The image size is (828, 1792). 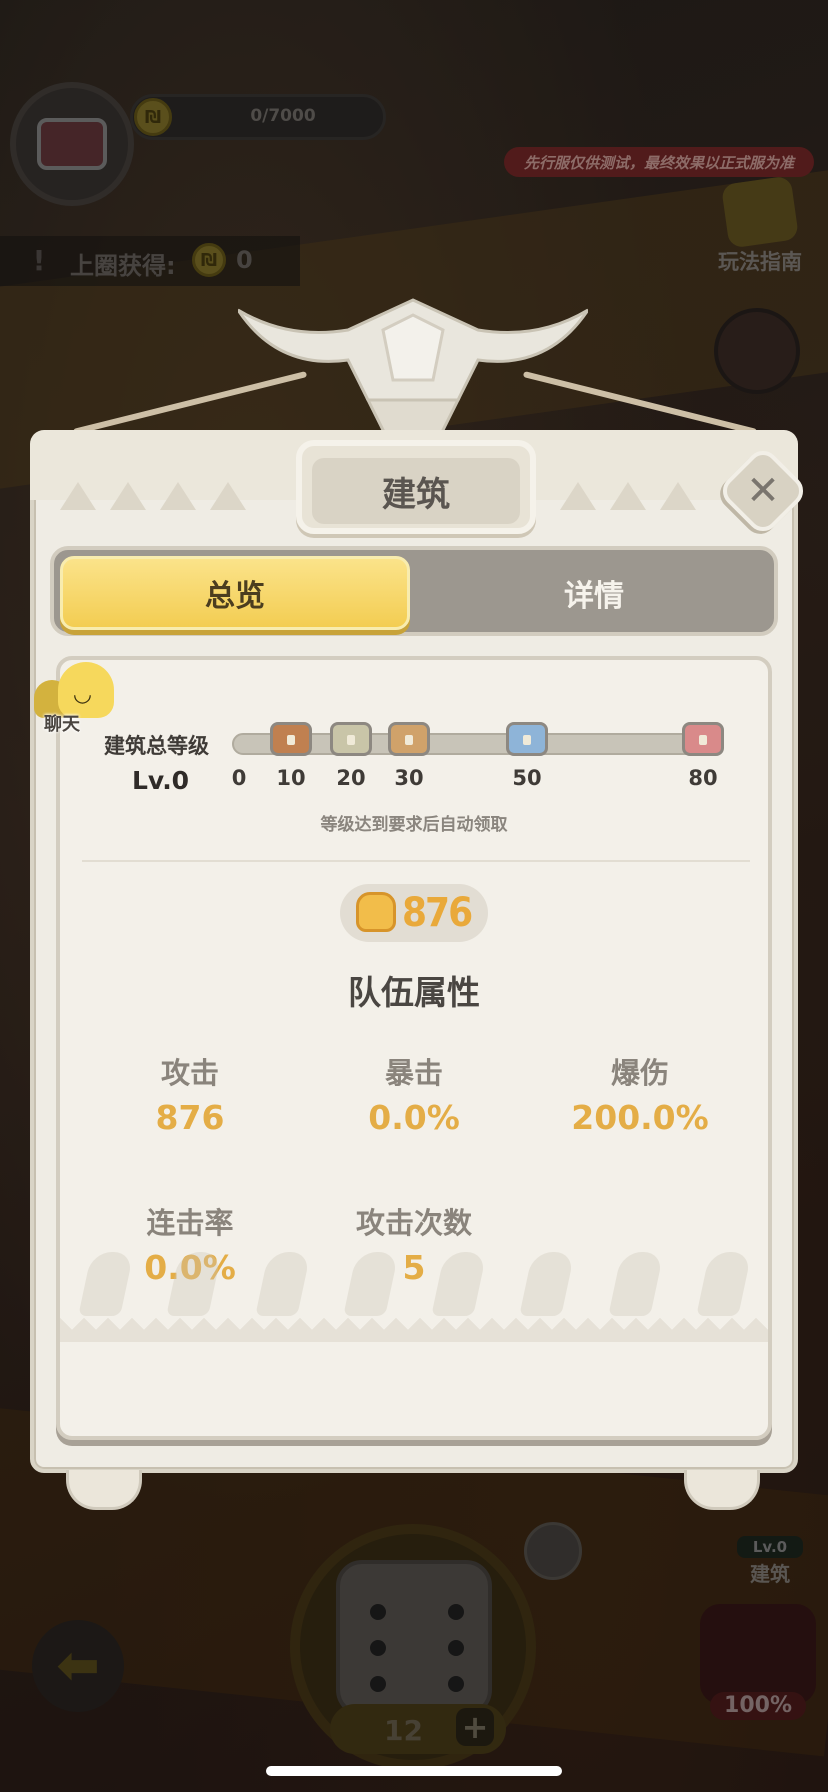 I want to click on milestone-tick: 10, so click(x=291, y=778).